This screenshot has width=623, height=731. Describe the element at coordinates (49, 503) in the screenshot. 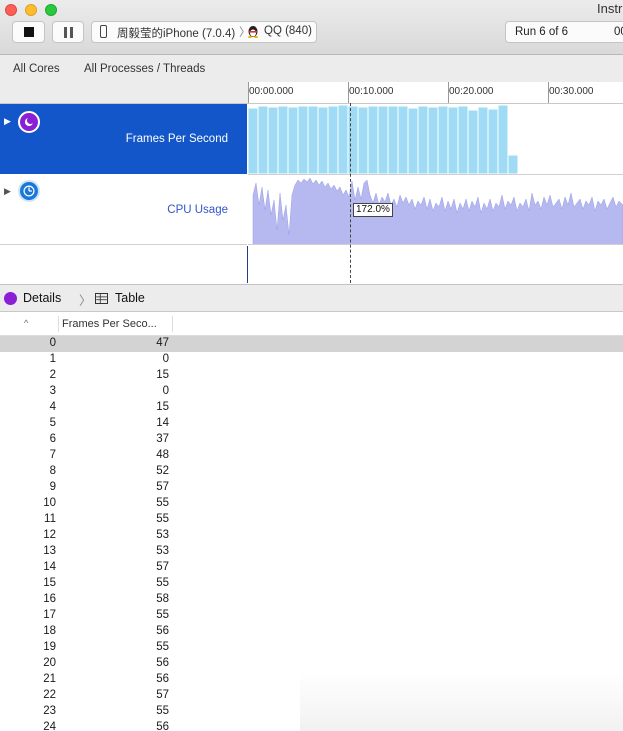

I see `row-index: 10` at that location.